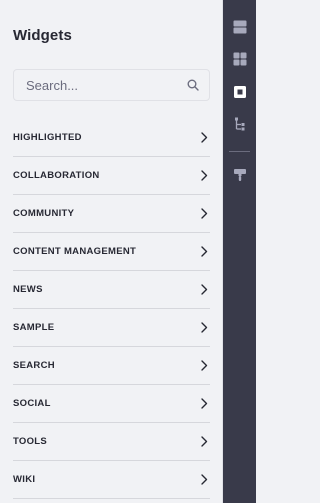 The height and width of the screenshot is (503, 320). What do you see at coordinates (28, 289) in the screenshot?
I see `category-label: NEWS` at bounding box center [28, 289].